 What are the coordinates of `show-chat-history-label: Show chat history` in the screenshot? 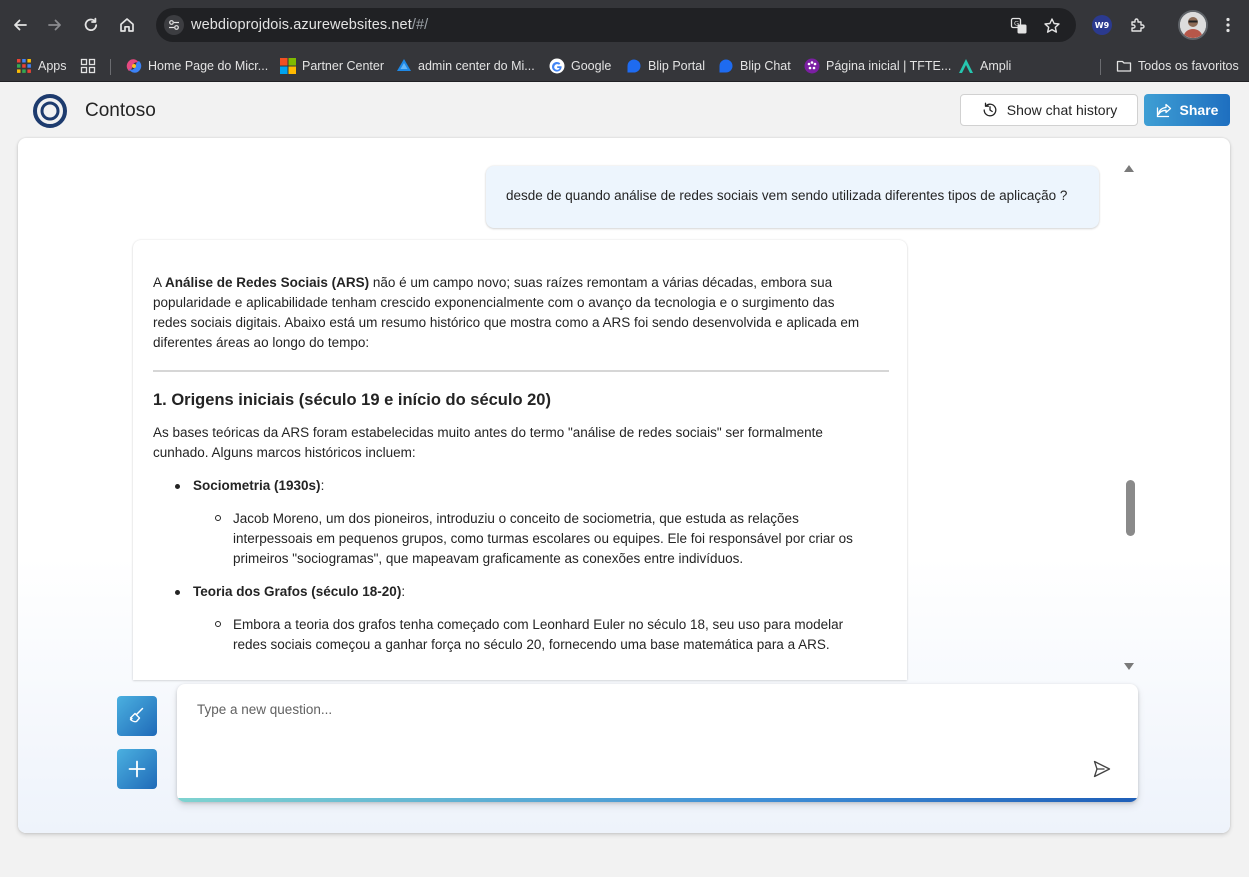 It's located at (1062, 110).